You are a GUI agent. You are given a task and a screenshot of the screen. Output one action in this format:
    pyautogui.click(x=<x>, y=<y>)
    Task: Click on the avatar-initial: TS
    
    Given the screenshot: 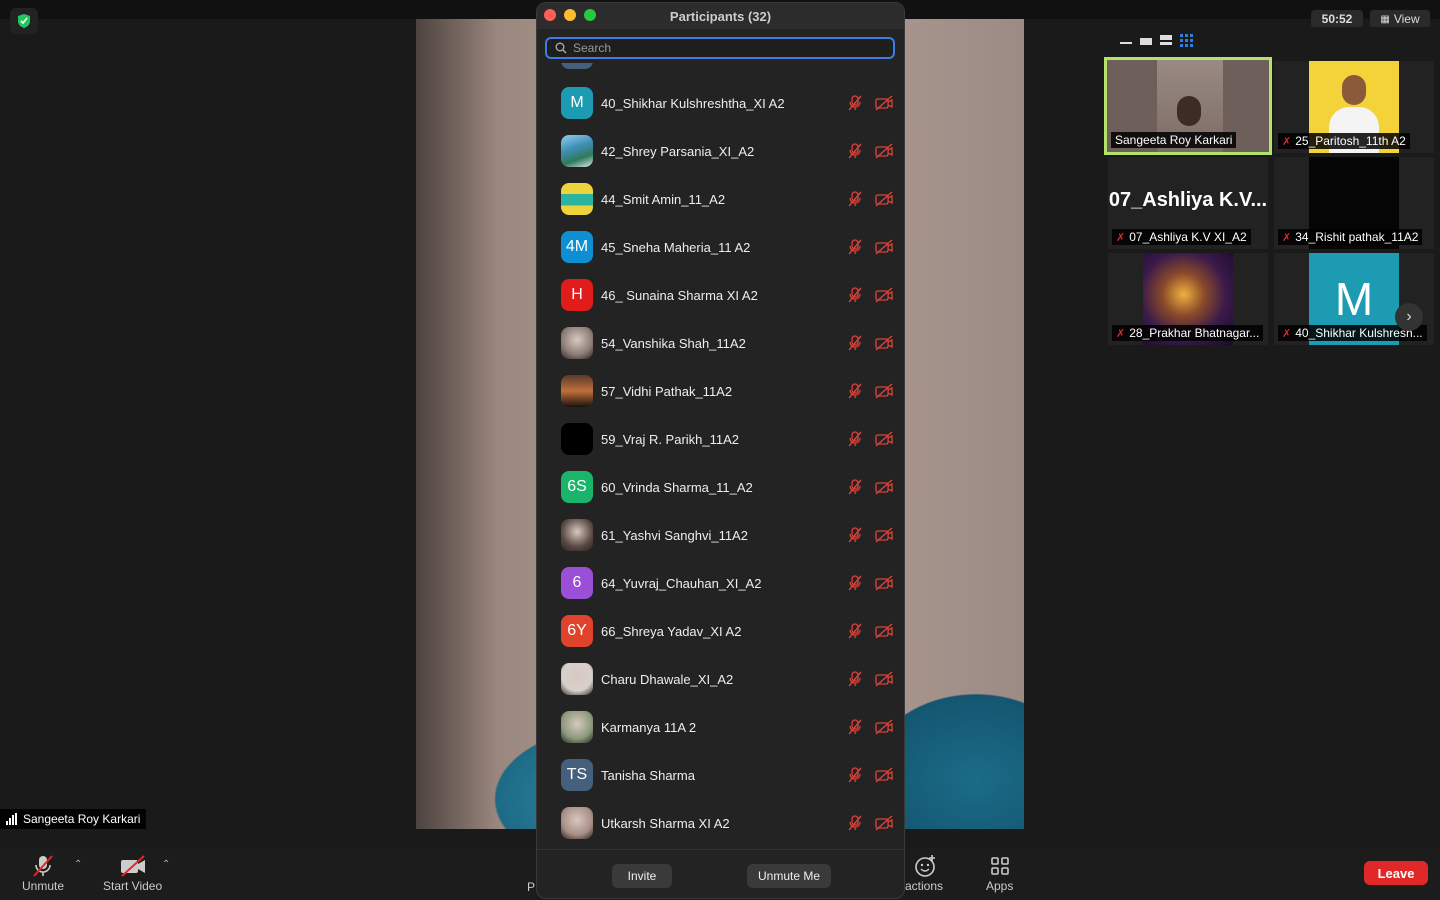 What is the action you would take?
    pyautogui.click(x=577, y=774)
    